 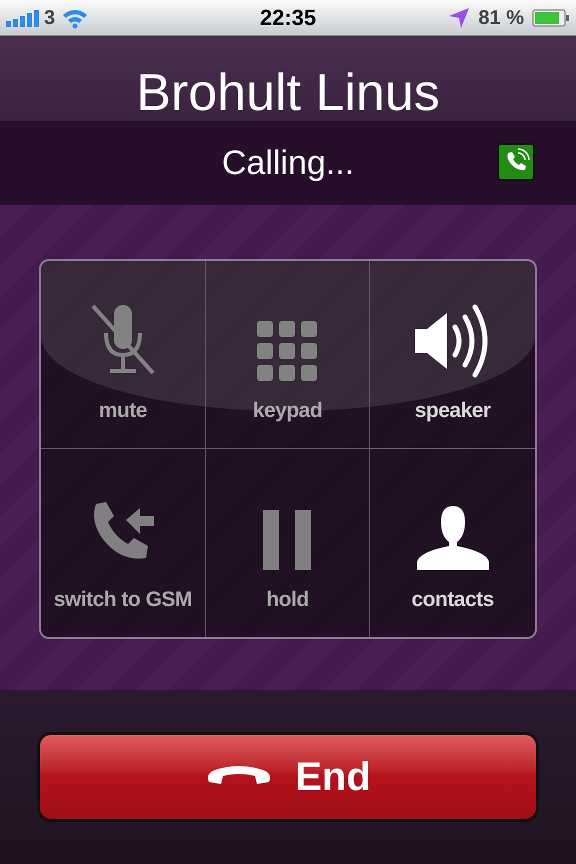 I want to click on signal-icon, so click(x=24, y=17).